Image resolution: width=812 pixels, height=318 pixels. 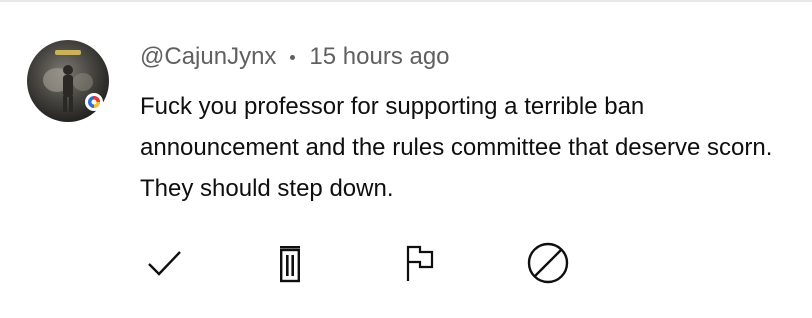 I want to click on flag-icon, so click(x=420, y=263).